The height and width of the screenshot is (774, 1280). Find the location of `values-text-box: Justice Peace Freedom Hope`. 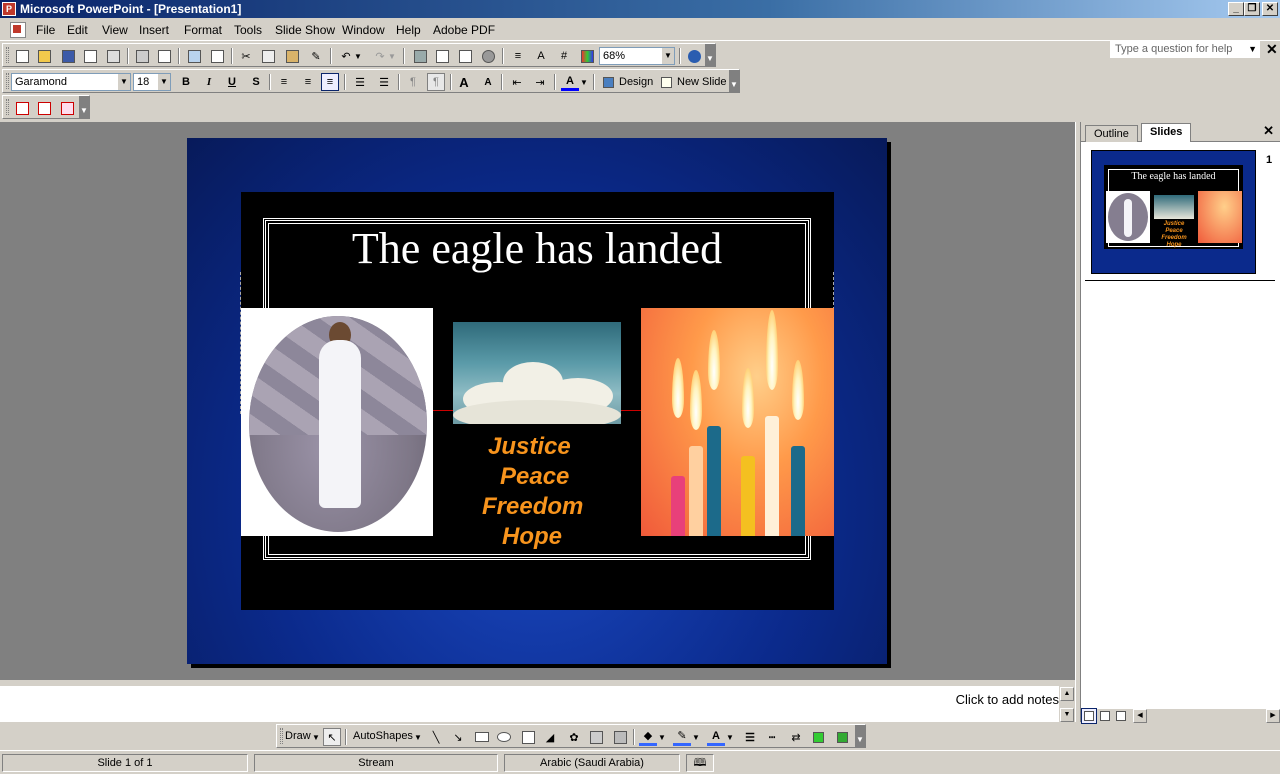

values-text-box: Justice Peace Freedom Hope is located at coordinates (540, 492).